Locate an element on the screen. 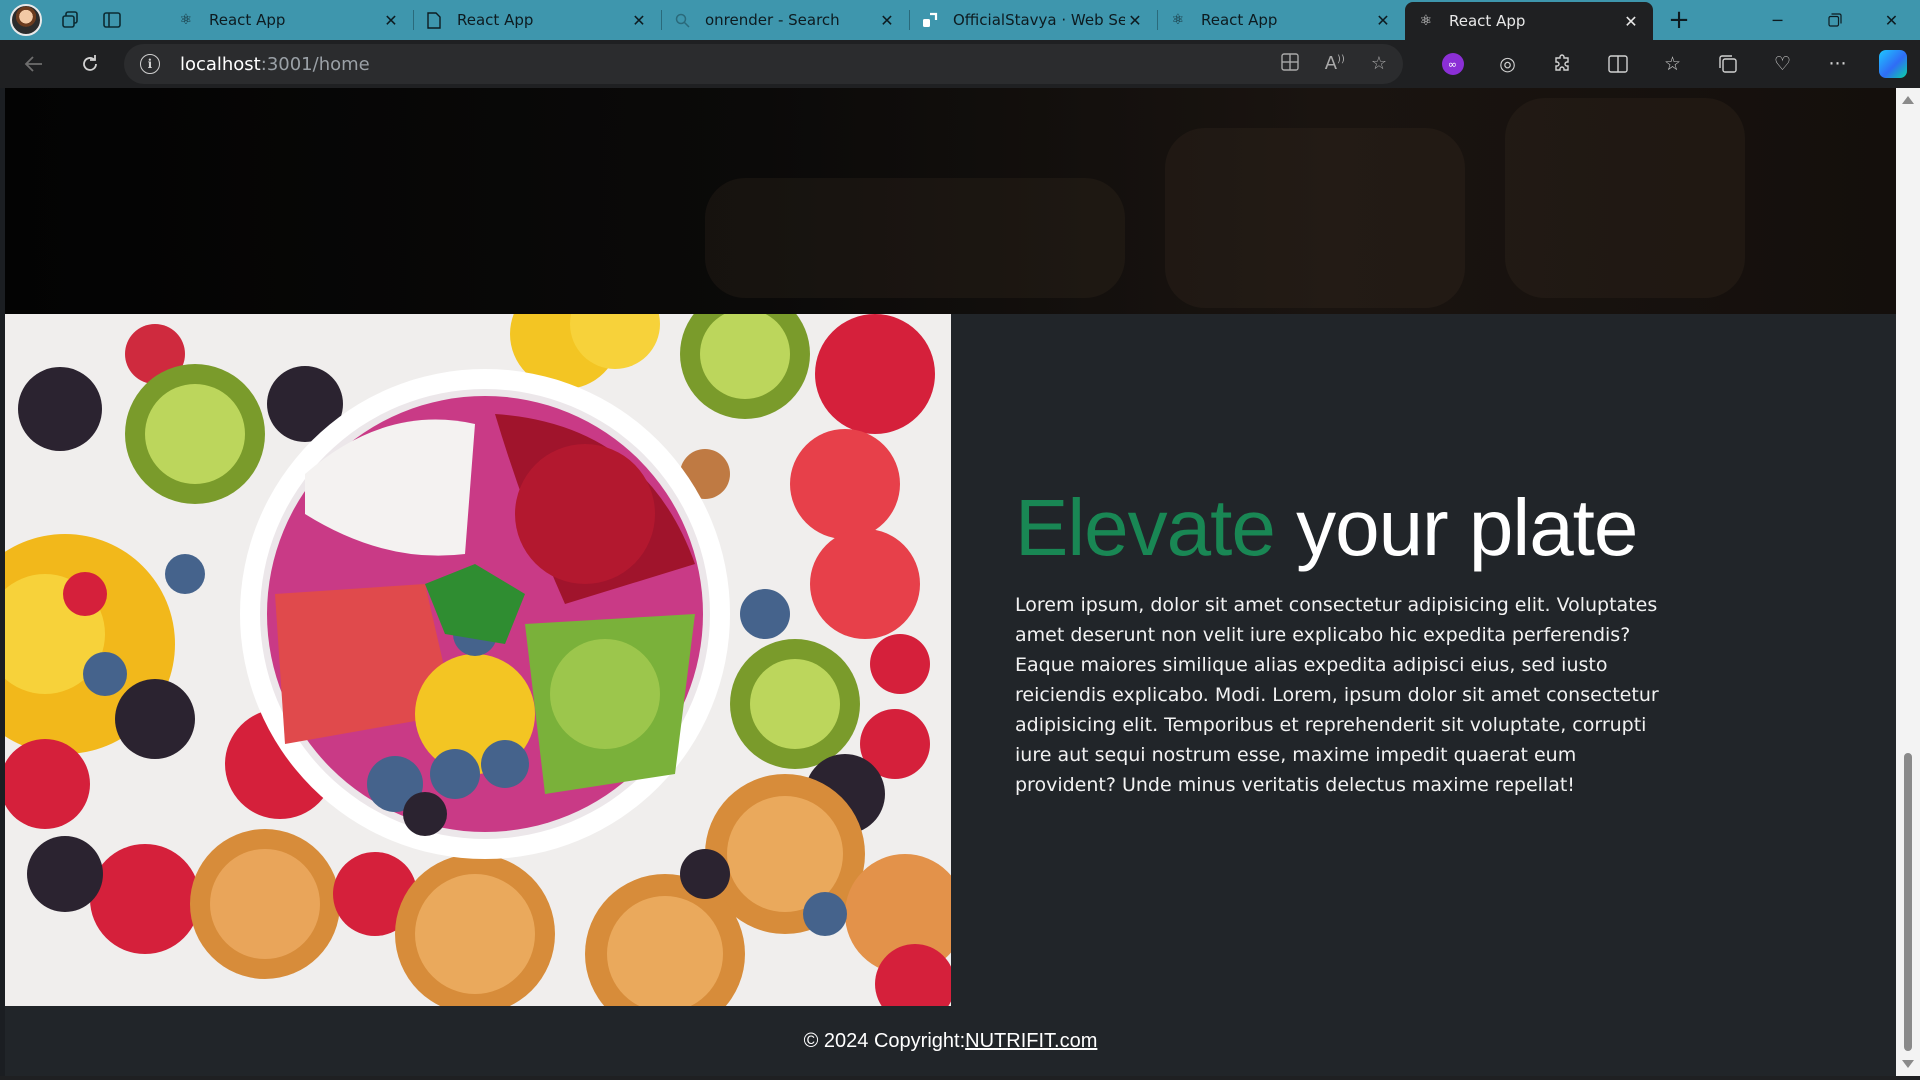 This screenshot has width=1920, height=1080. refresh-button is located at coordinates (90, 64).